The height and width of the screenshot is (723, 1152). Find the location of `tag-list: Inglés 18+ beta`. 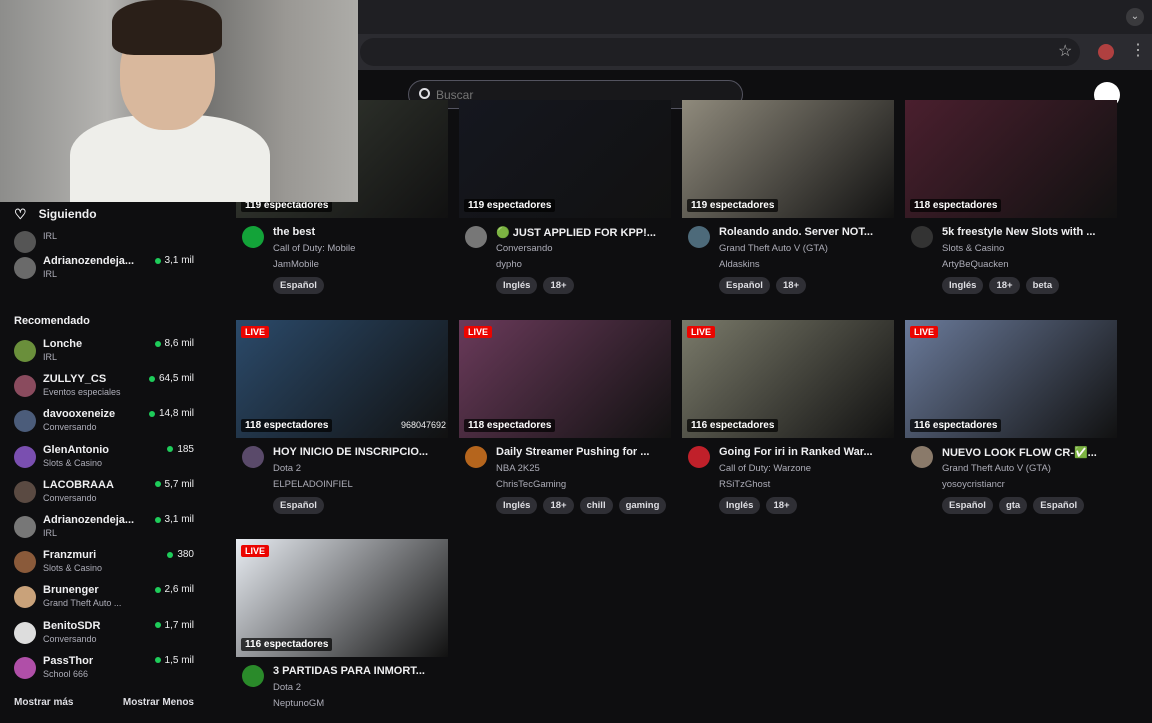

tag-list: Inglés 18+ beta is located at coordinates (1001, 285).